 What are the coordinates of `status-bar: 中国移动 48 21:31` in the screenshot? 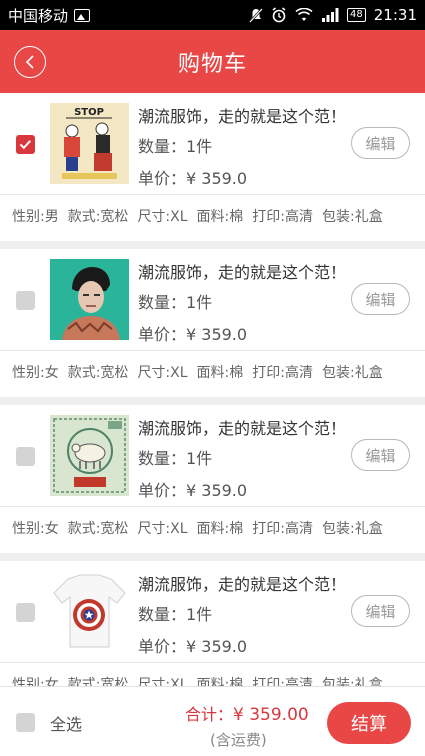 It's located at (212, 15).